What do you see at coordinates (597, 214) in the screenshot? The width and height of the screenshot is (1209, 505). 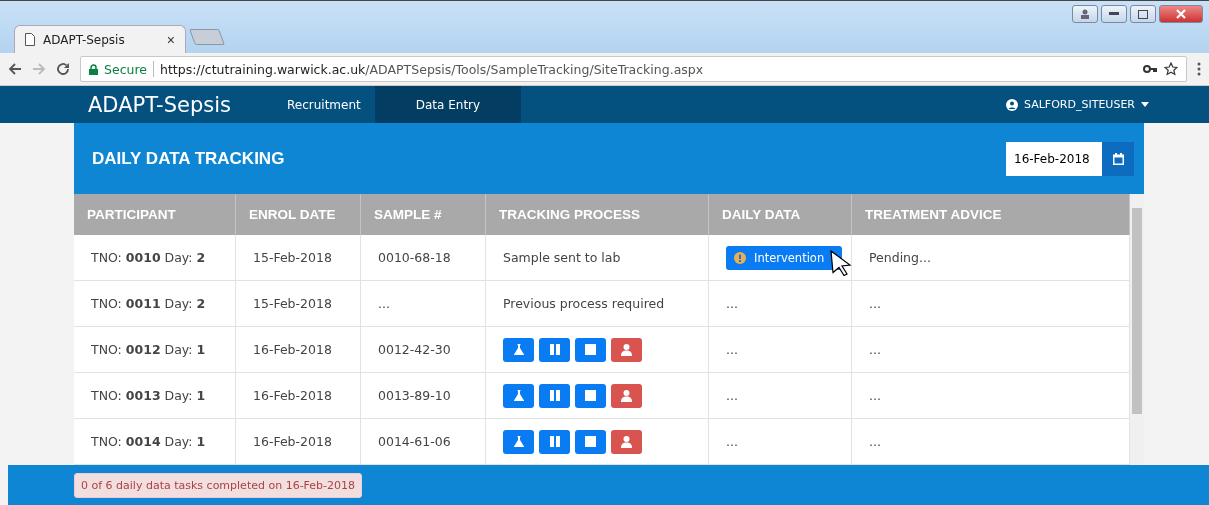 I see `column-header: TRACKING PROCESS` at bounding box center [597, 214].